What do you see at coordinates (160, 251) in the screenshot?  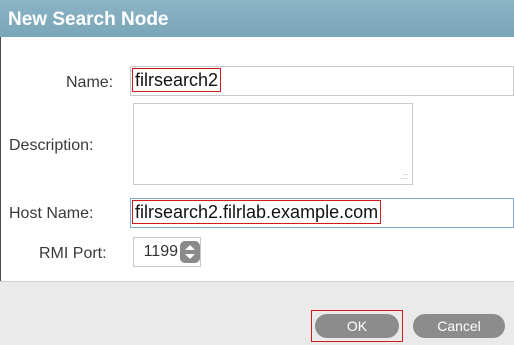 I see `rmi-port-value: 1199` at bounding box center [160, 251].